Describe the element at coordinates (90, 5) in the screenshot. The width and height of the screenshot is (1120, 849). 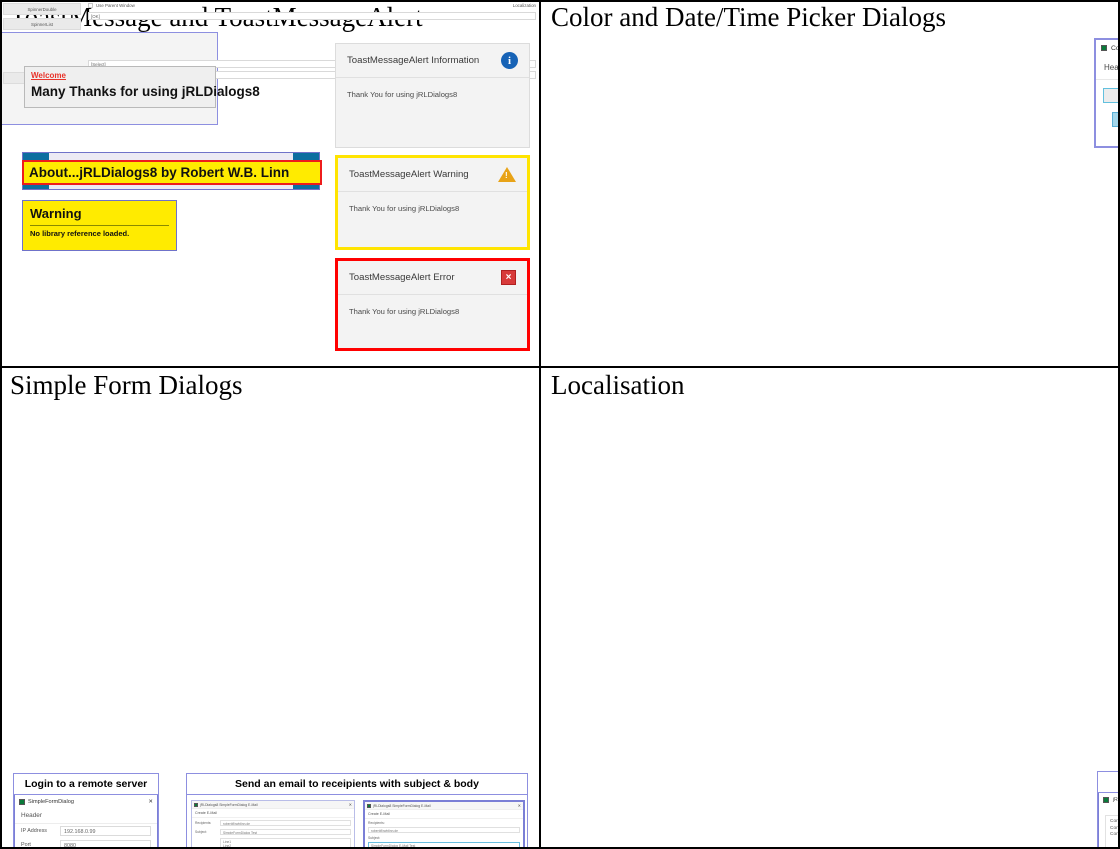
I see `use-parent-window-checkbox` at that location.